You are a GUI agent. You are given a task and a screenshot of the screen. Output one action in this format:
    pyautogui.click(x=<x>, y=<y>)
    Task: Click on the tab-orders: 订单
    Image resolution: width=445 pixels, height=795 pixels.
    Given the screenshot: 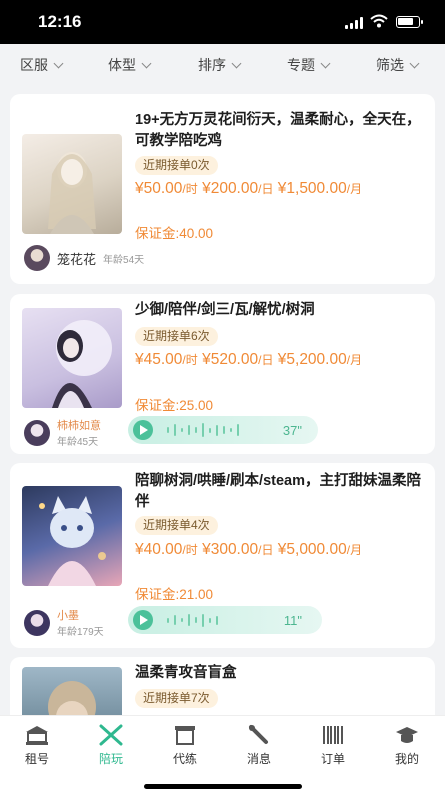 What is the action you would take?
    pyautogui.click(x=333, y=745)
    